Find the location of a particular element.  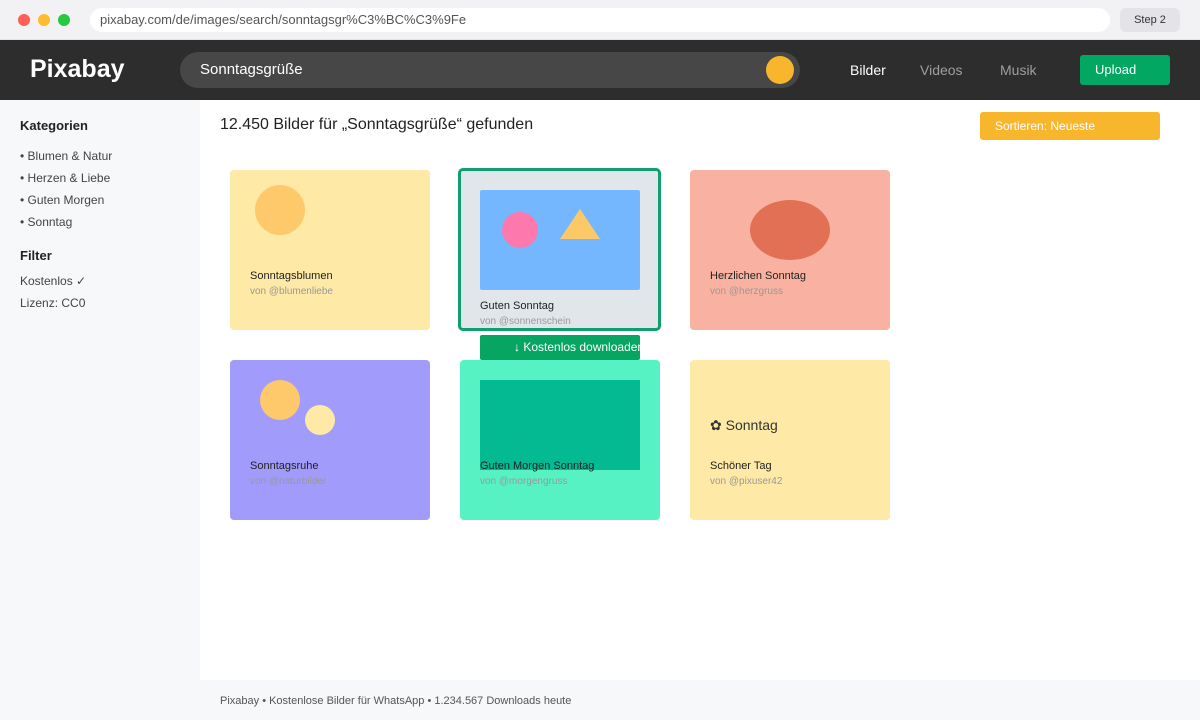

image-card-herzlichen-sonntag: Herzlichen Sonntag von @herzgruss is located at coordinates (790, 250).